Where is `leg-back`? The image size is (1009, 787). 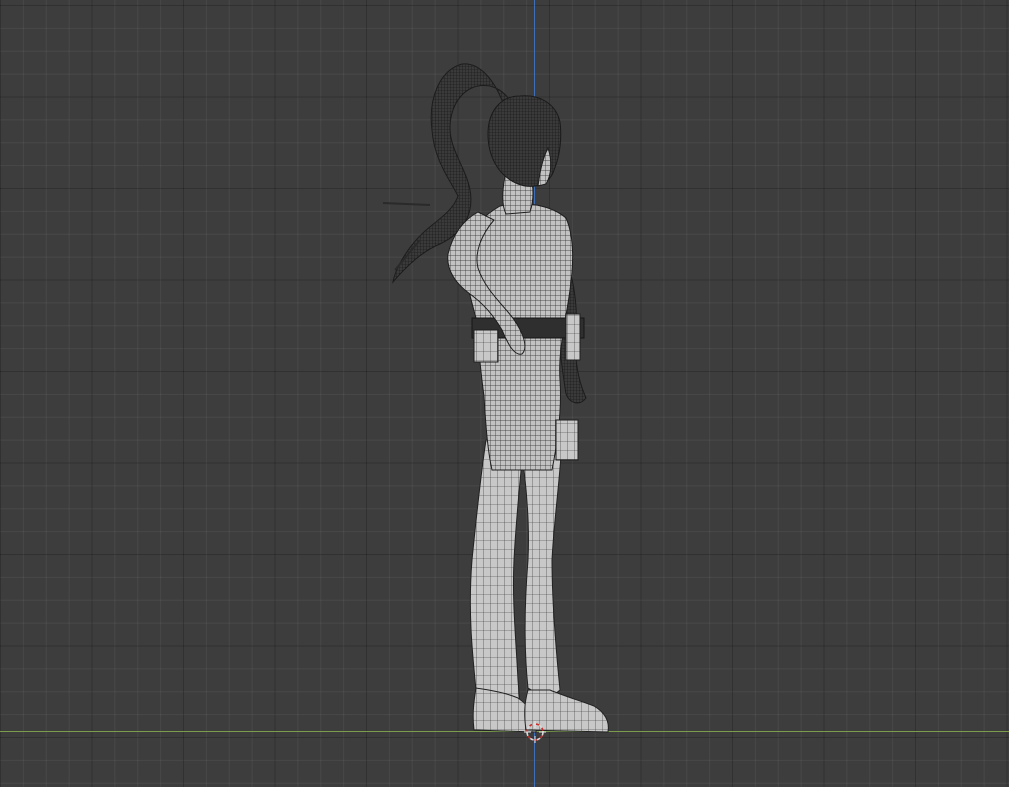
leg-back is located at coordinates (497, 573).